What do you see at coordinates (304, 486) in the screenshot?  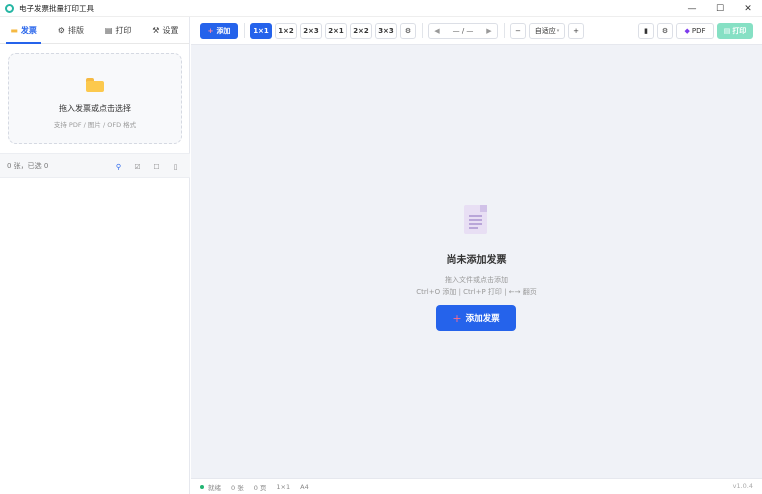 I see `status-paper: A4` at bounding box center [304, 486].